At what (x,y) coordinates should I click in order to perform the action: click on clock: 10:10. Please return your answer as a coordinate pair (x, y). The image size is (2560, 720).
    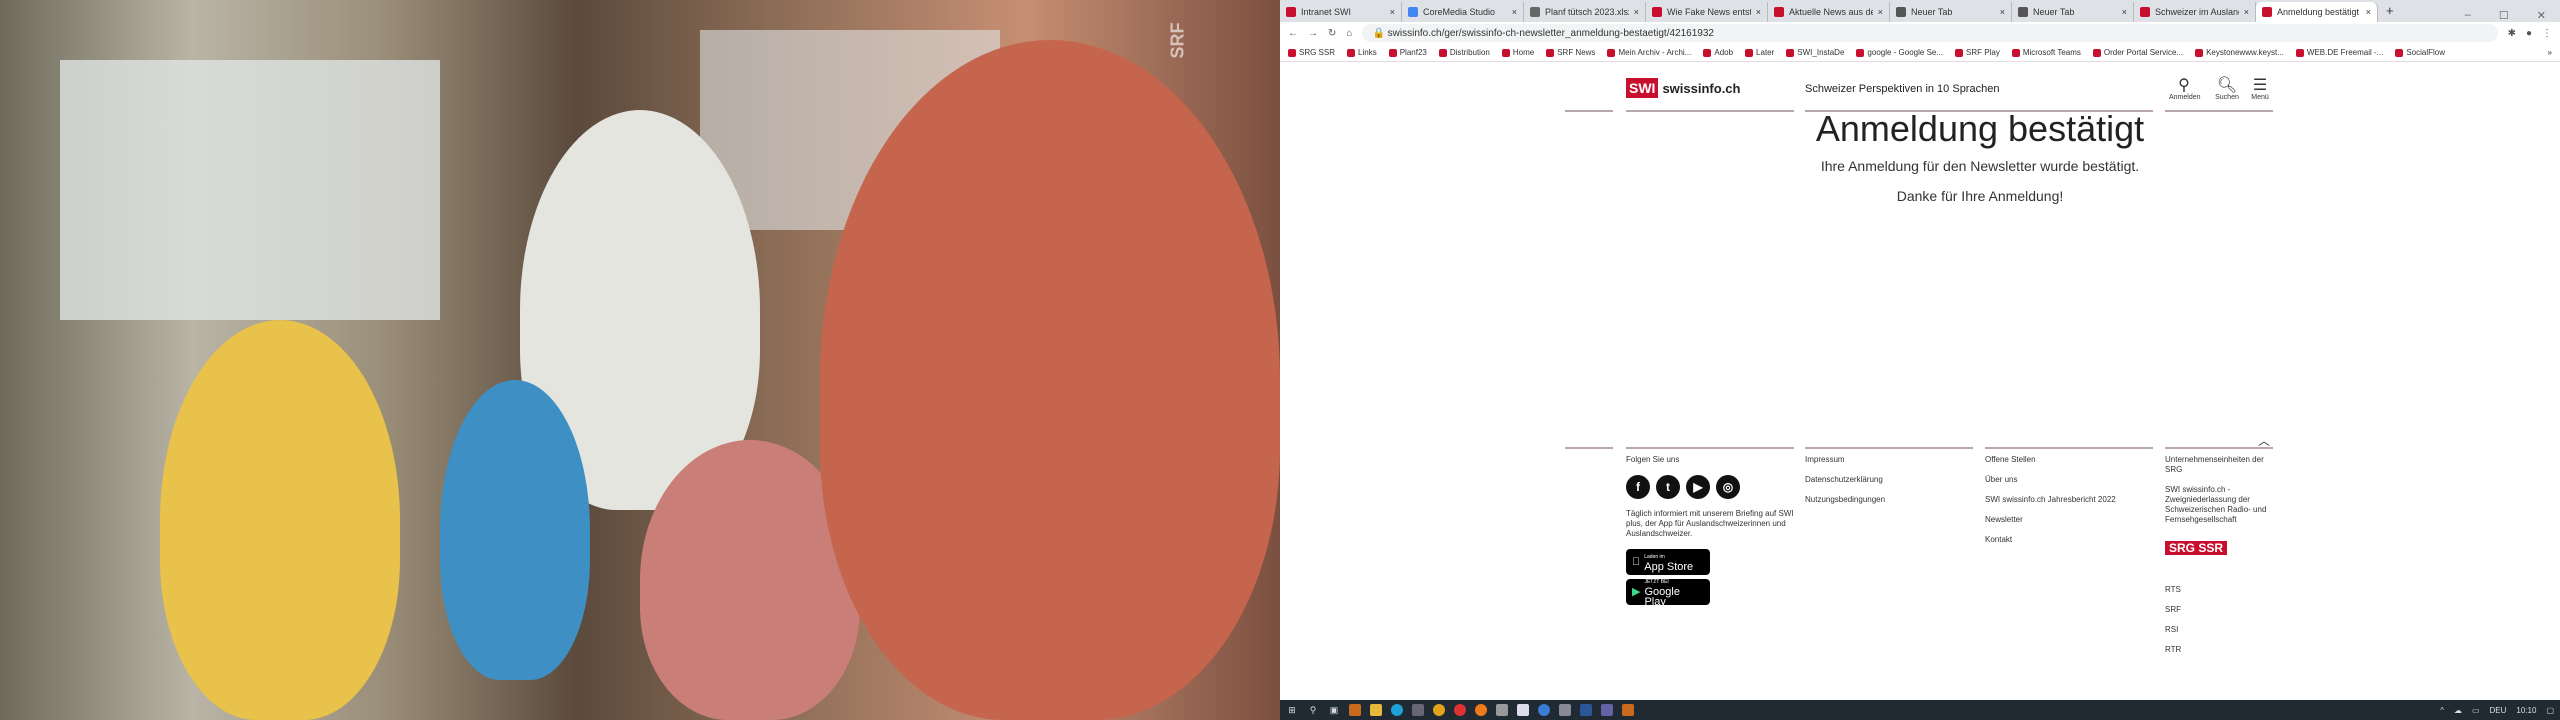
    Looking at the image, I should click on (2526, 710).